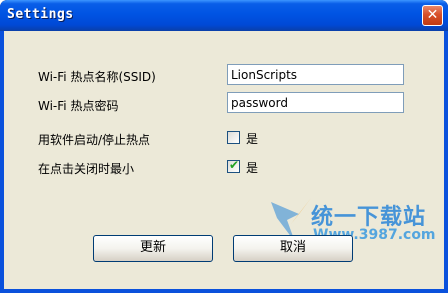  Describe the element at coordinates (252, 167) in the screenshot. I see `minimize-on-close-checkbox-label: 是` at that location.